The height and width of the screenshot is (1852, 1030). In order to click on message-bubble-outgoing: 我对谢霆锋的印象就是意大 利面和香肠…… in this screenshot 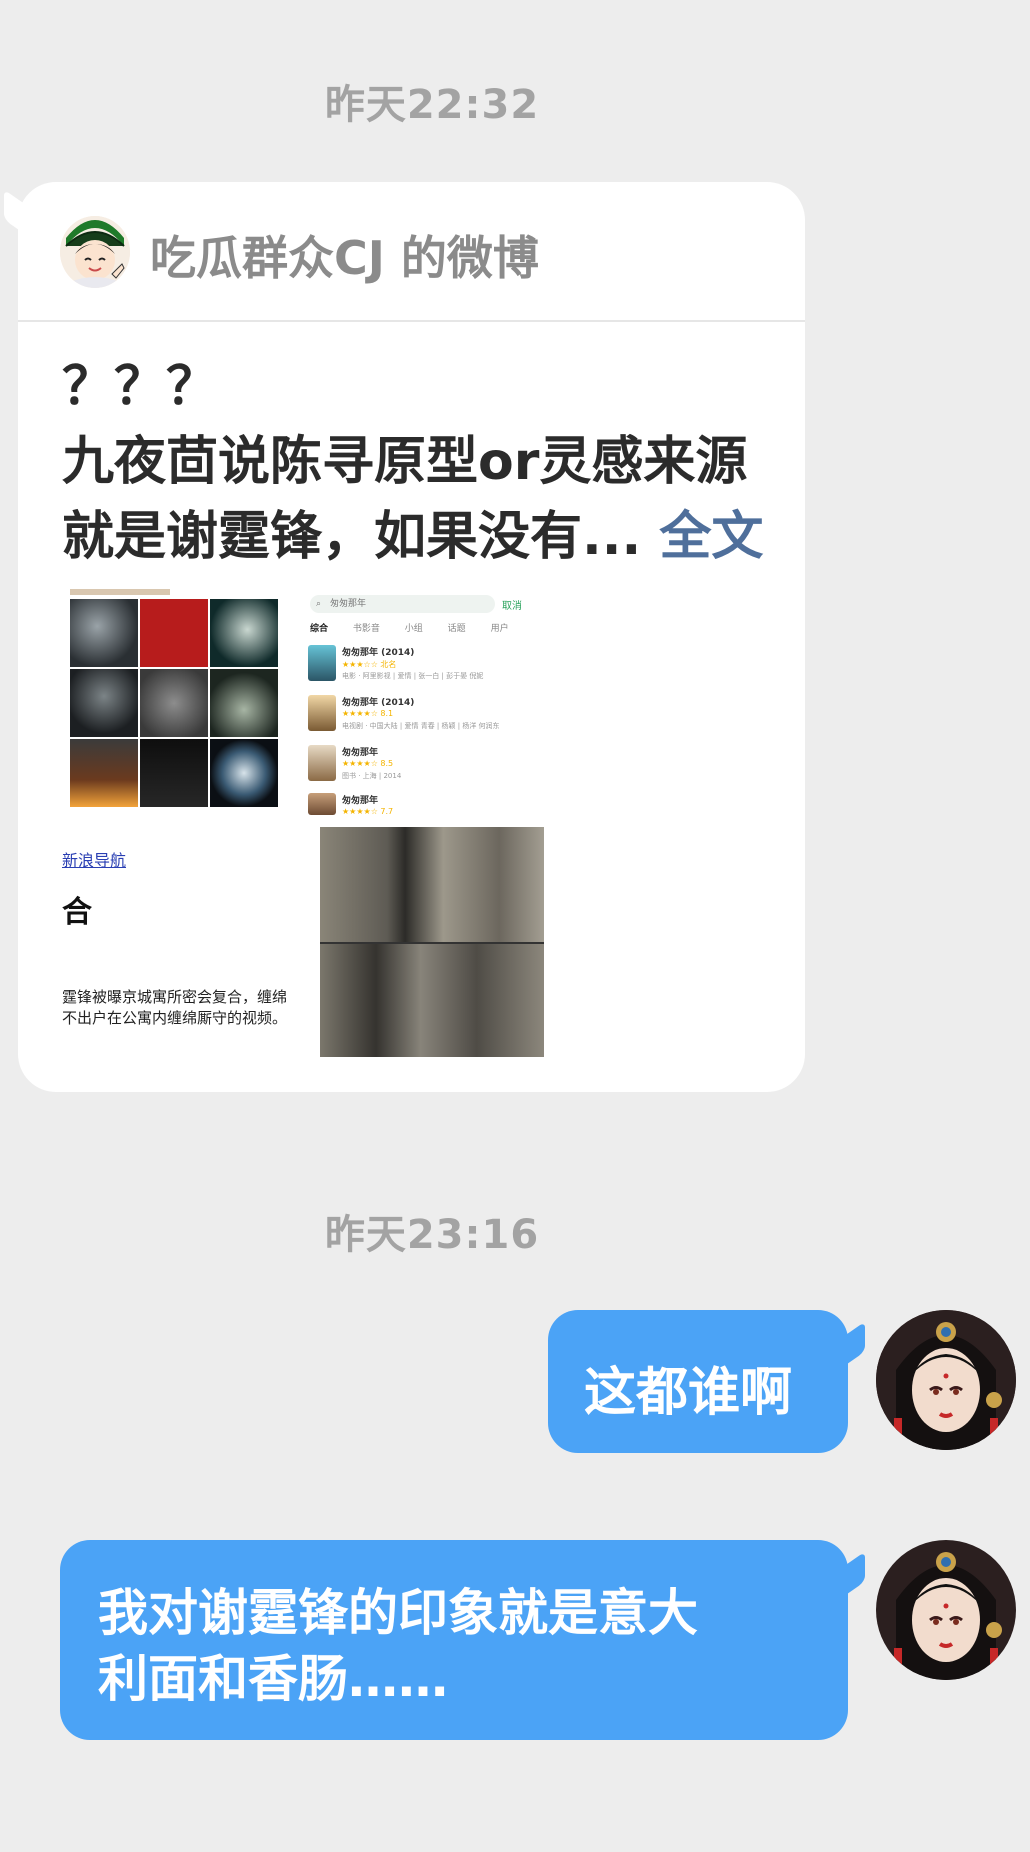, I will do `click(454, 1640)`.